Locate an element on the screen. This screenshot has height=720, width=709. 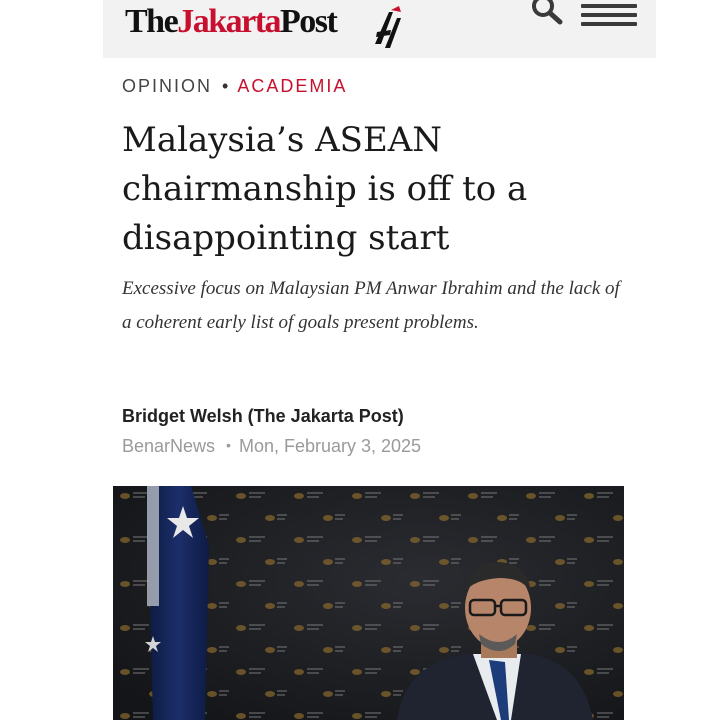
article-kicker: OPINION • ACADEMIA is located at coordinates (234, 86).